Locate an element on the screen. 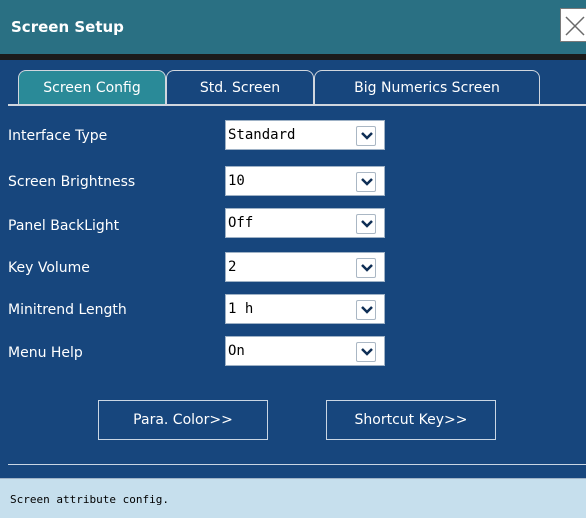  close-button is located at coordinates (573, 25).